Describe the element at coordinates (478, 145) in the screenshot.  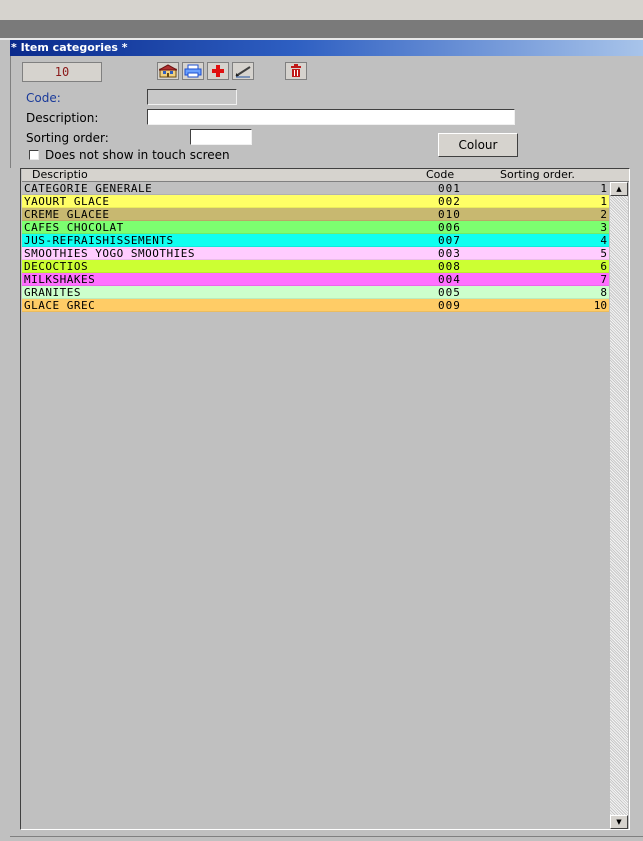
I see `colour-button: Colour` at that location.